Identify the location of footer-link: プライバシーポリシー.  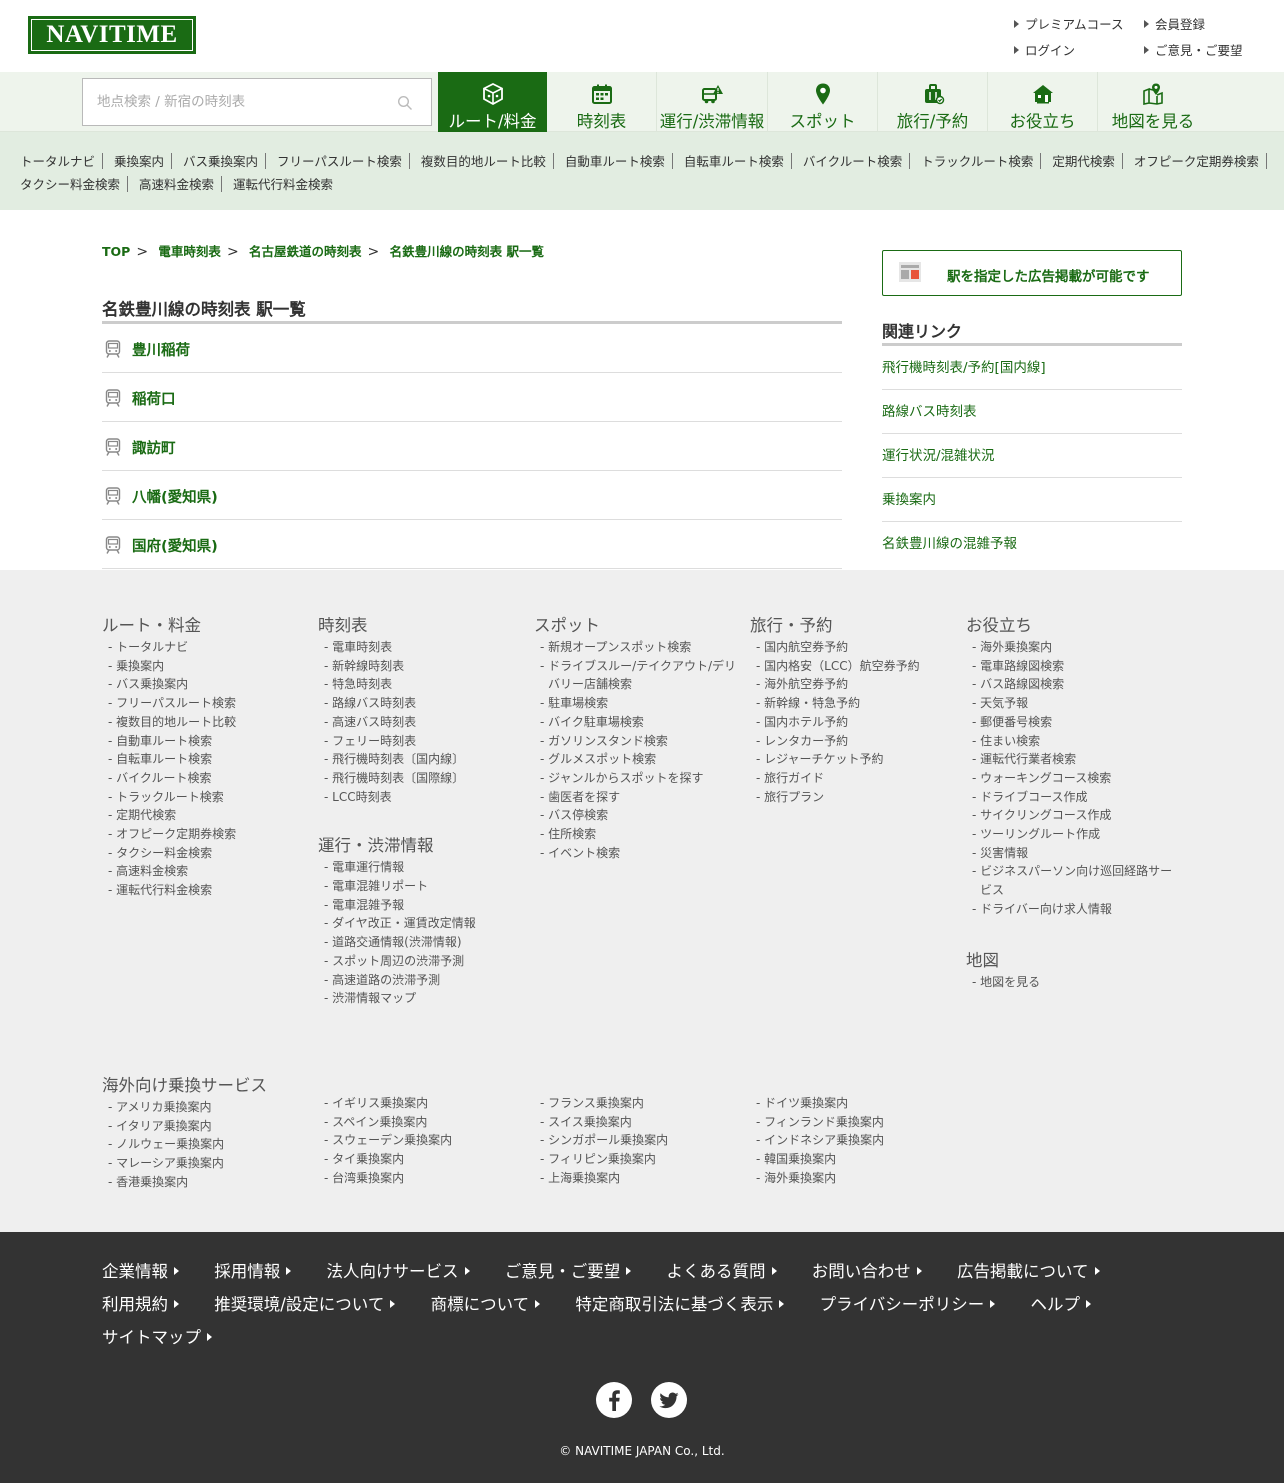
(908, 1303).